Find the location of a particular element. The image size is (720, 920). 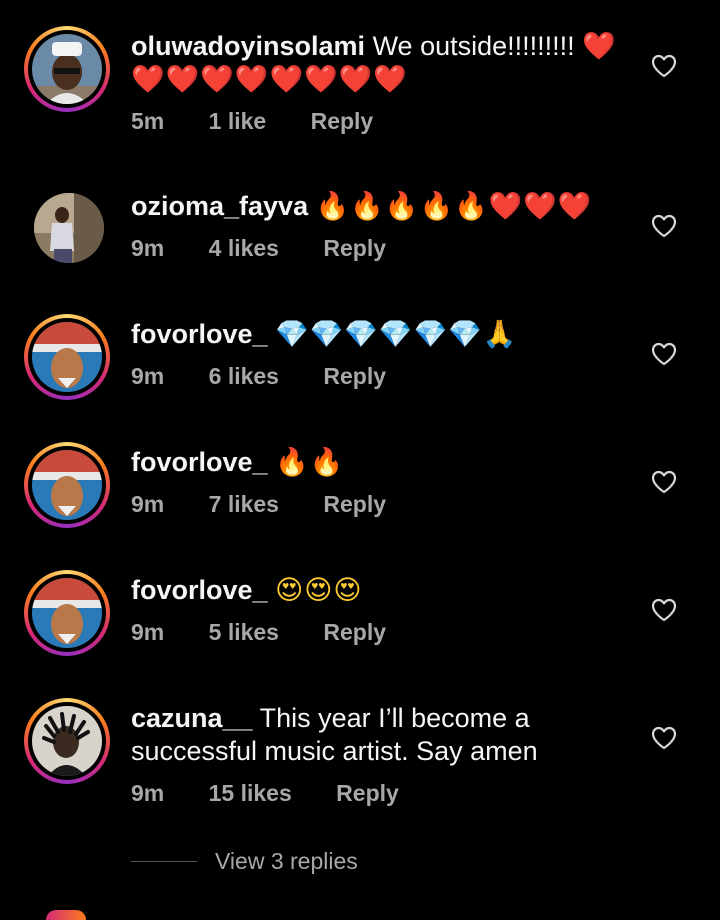

comment-username: cazuna__ is located at coordinates (192, 718).